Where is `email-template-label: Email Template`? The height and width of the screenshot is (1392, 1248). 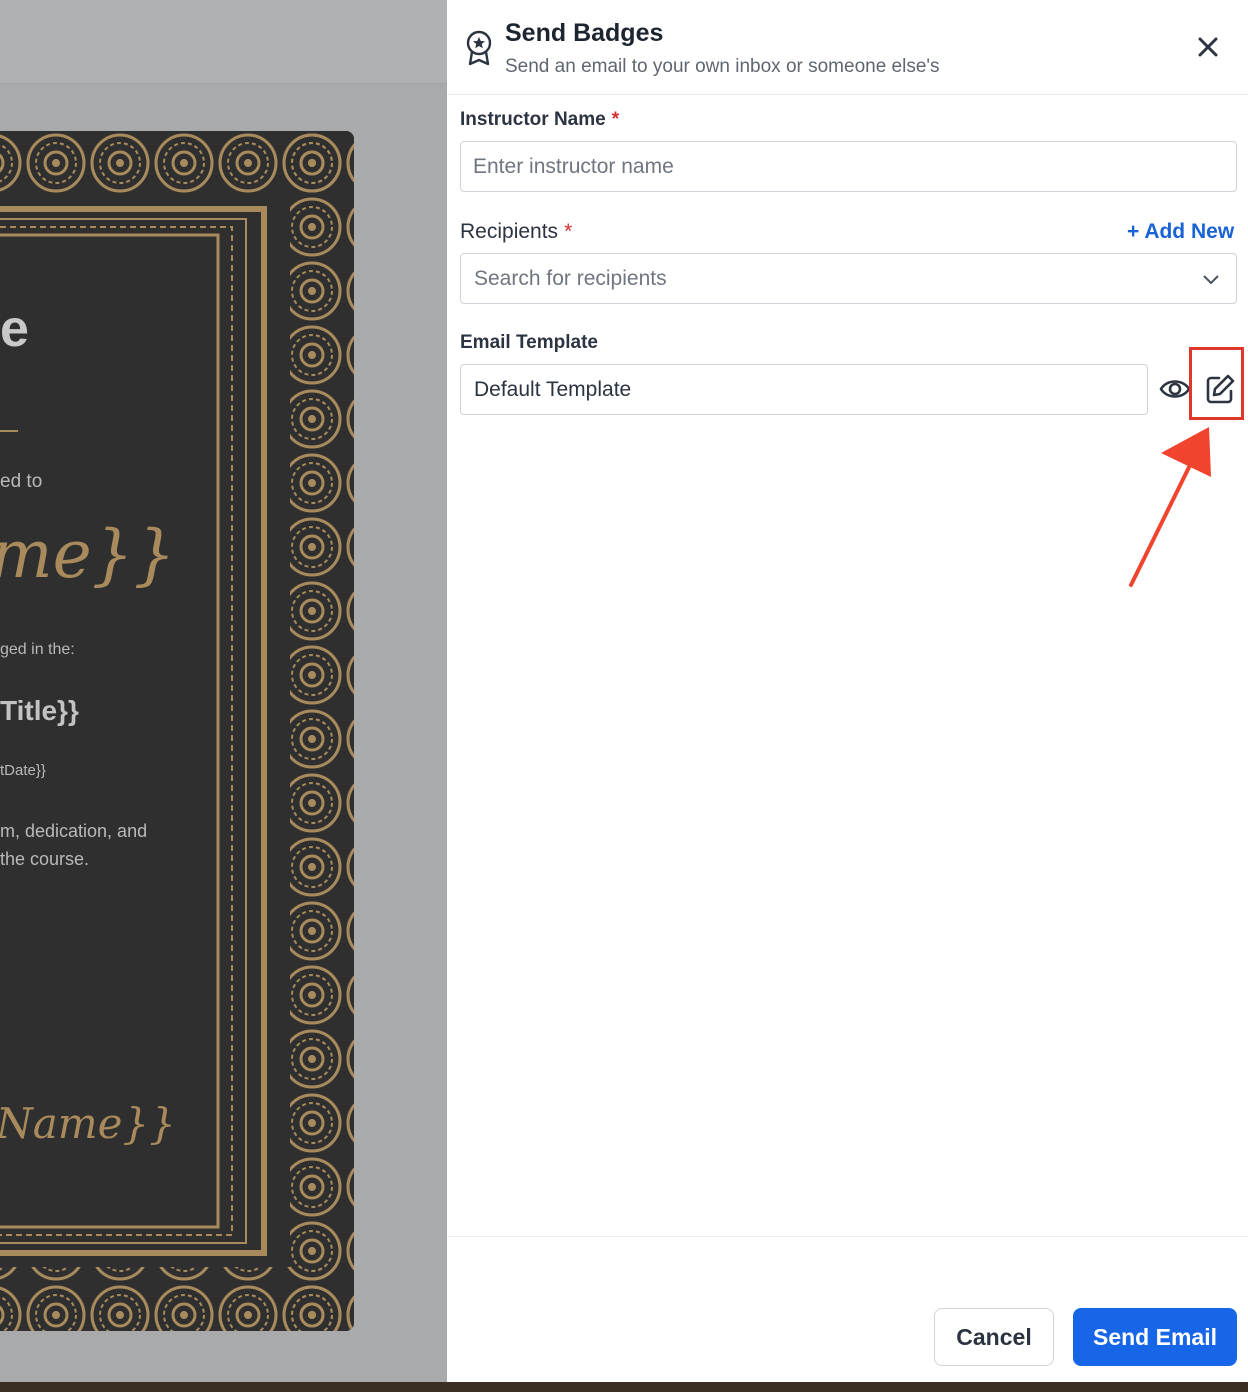
email-template-label: Email Template is located at coordinates (529, 342).